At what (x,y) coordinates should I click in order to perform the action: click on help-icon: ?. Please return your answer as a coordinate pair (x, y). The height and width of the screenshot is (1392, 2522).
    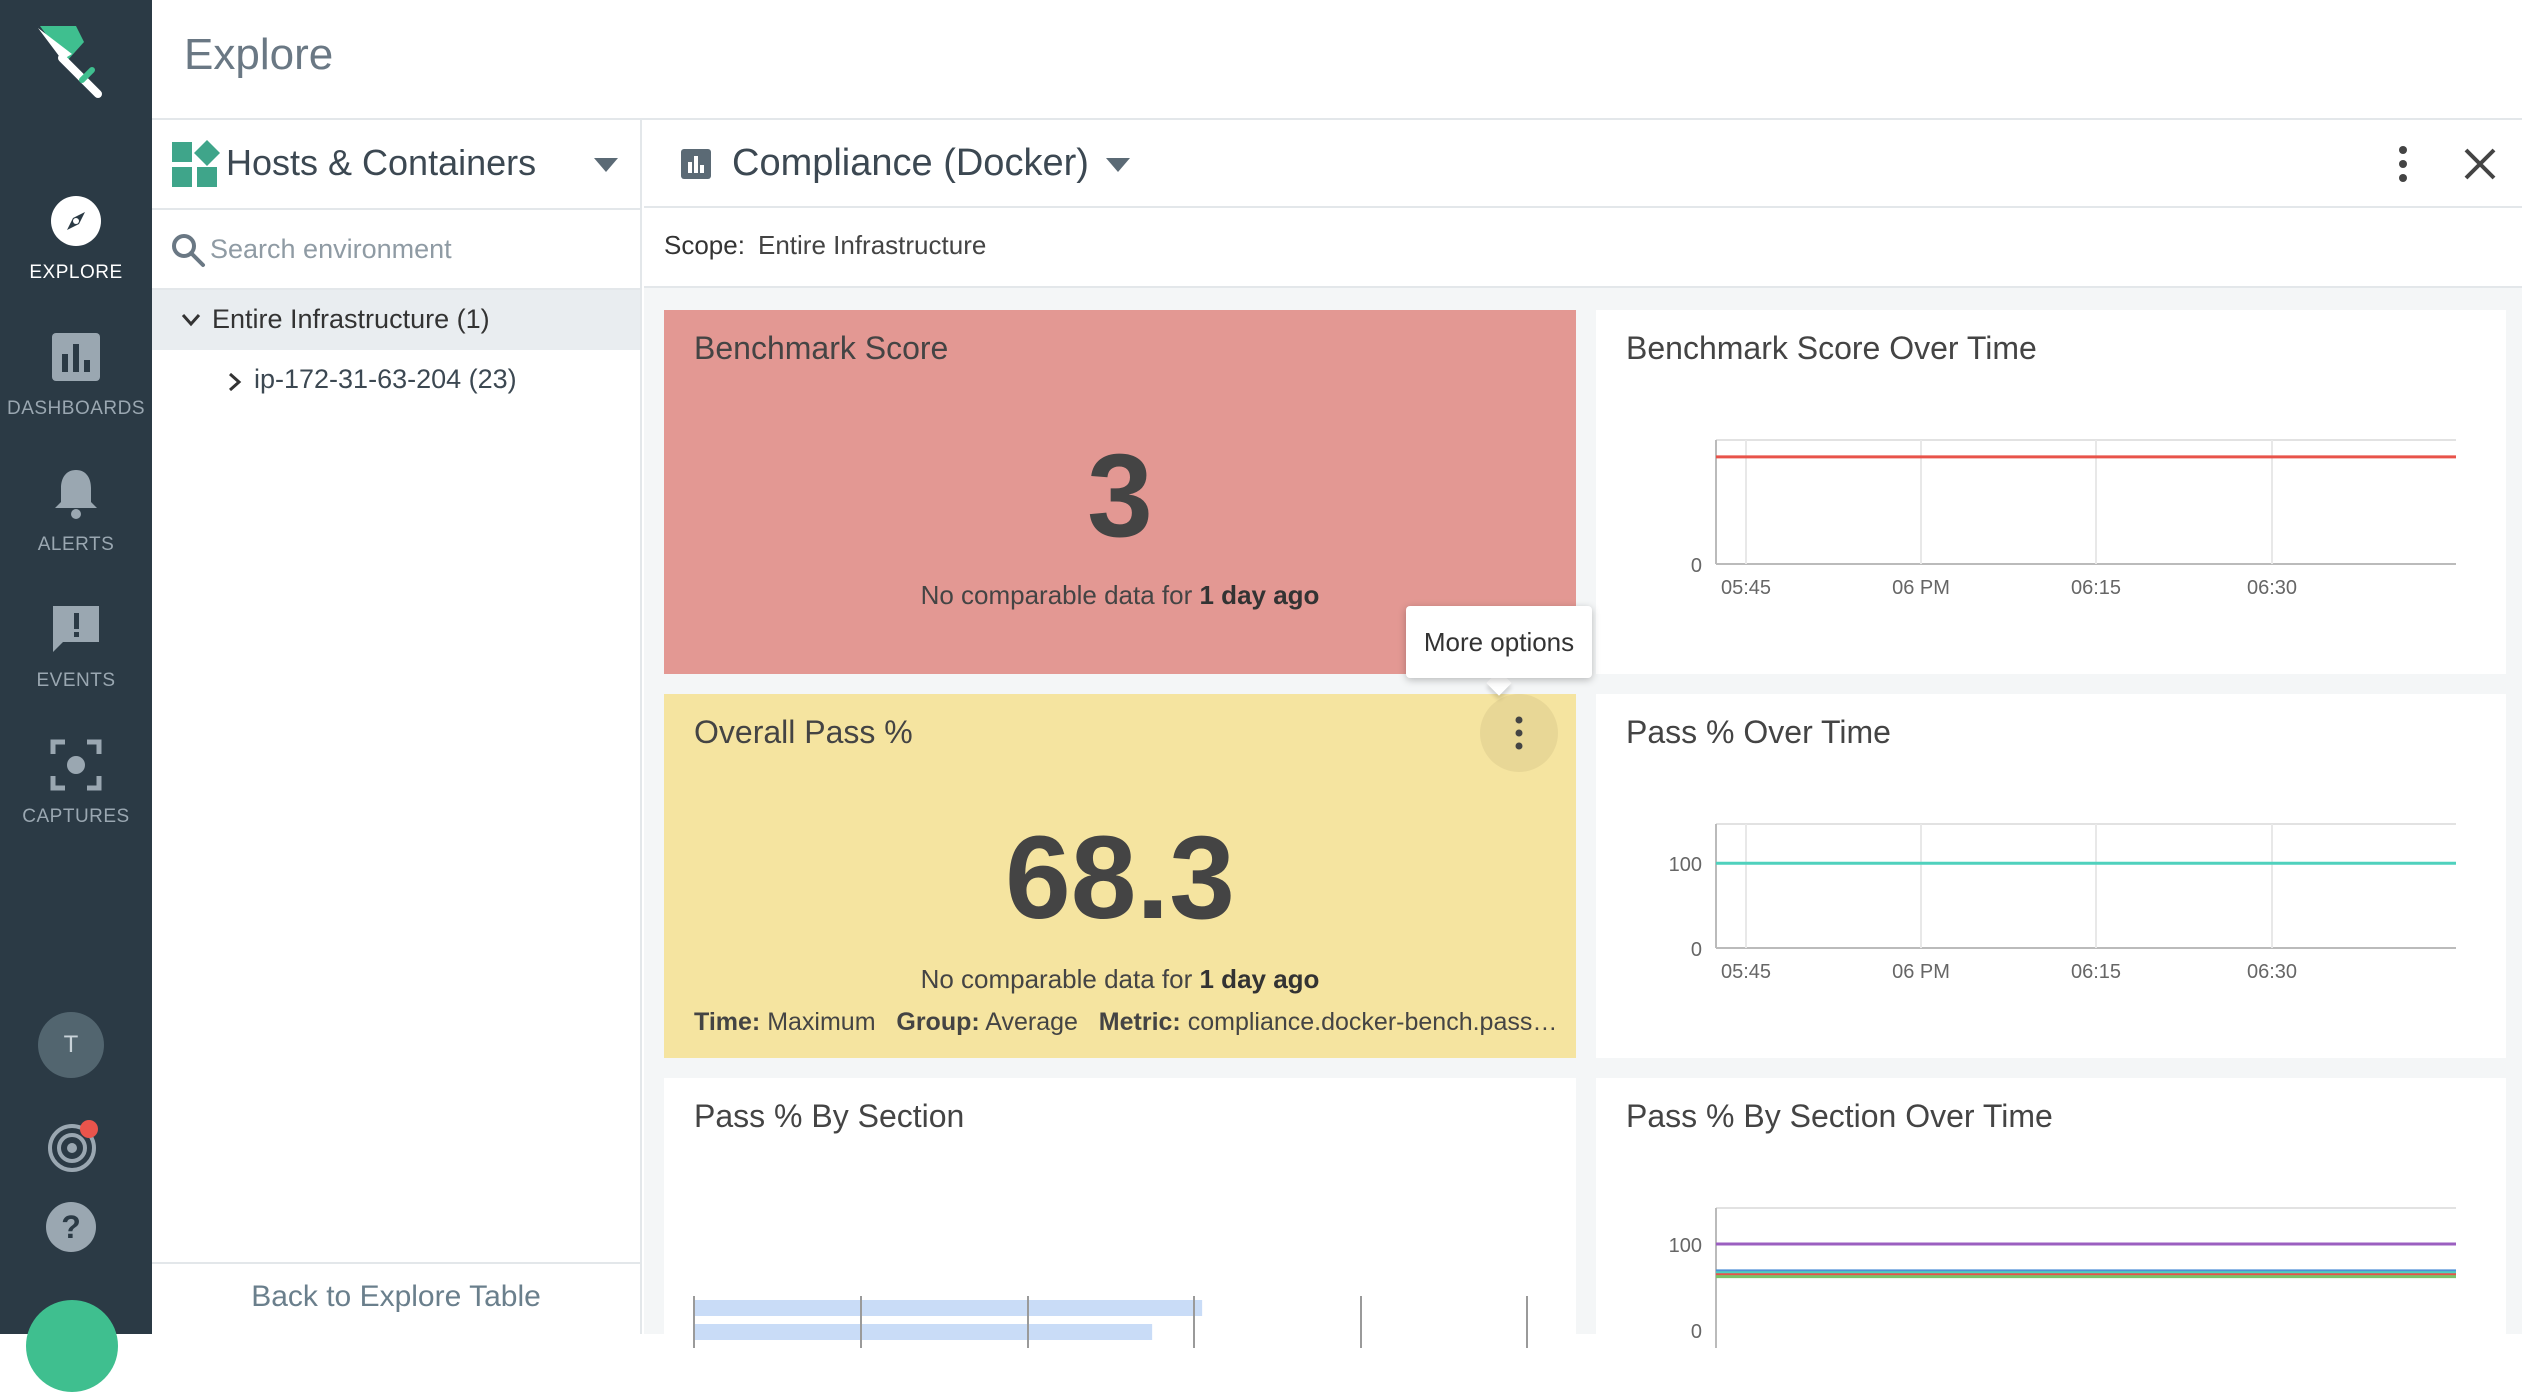
    Looking at the image, I should click on (71, 1227).